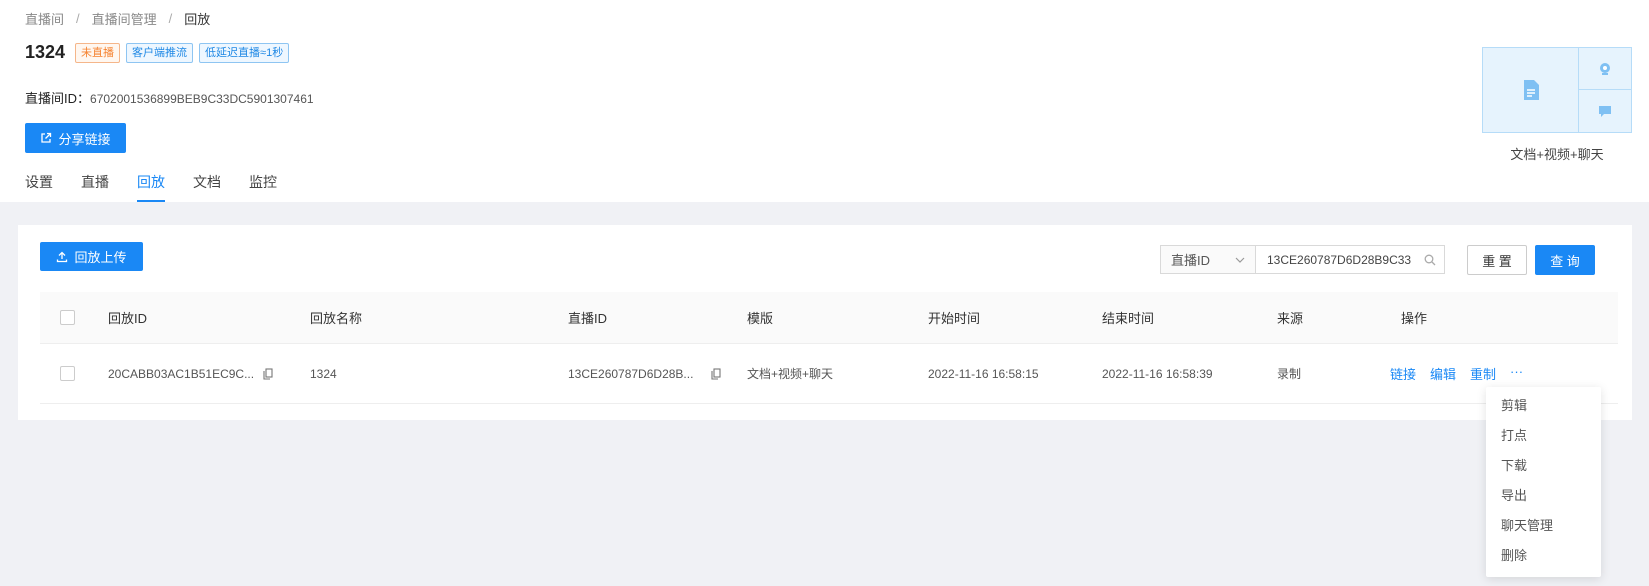 This screenshot has height=586, width=1649. Describe the element at coordinates (84, 139) in the screenshot. I see `share-link-label: 分享链接` at that location.